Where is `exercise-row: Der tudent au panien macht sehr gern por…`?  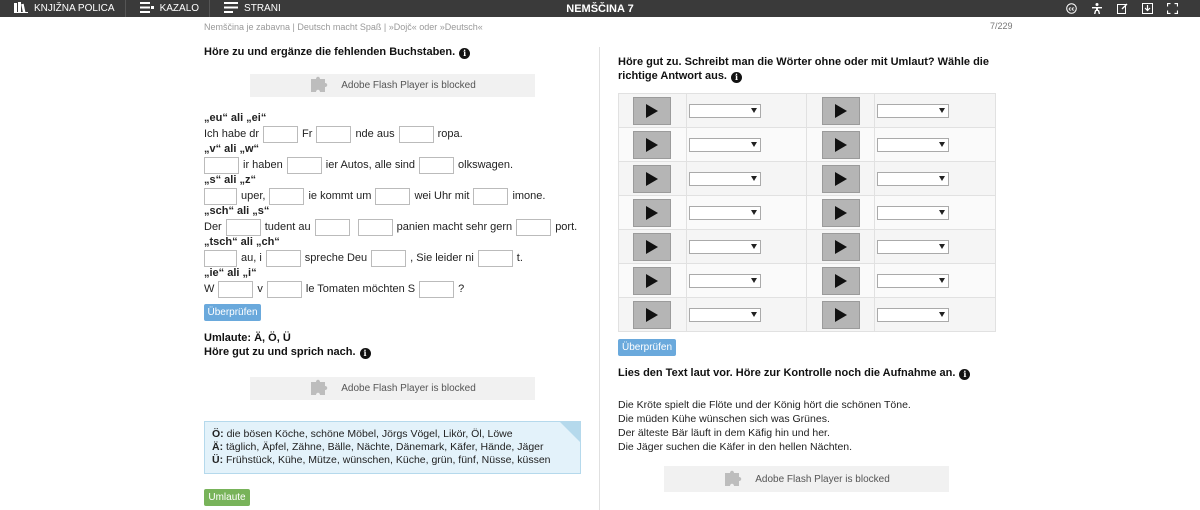
exercise-row: Der tudent au panien macht sehr gern por… is located at coordinates (399, 227).